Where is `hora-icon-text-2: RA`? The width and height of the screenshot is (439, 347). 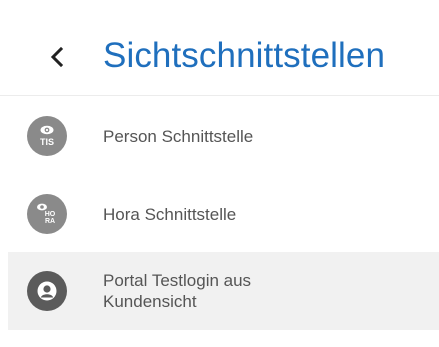
hora-icon-text-2: RA is located at coordinates (50, 221).